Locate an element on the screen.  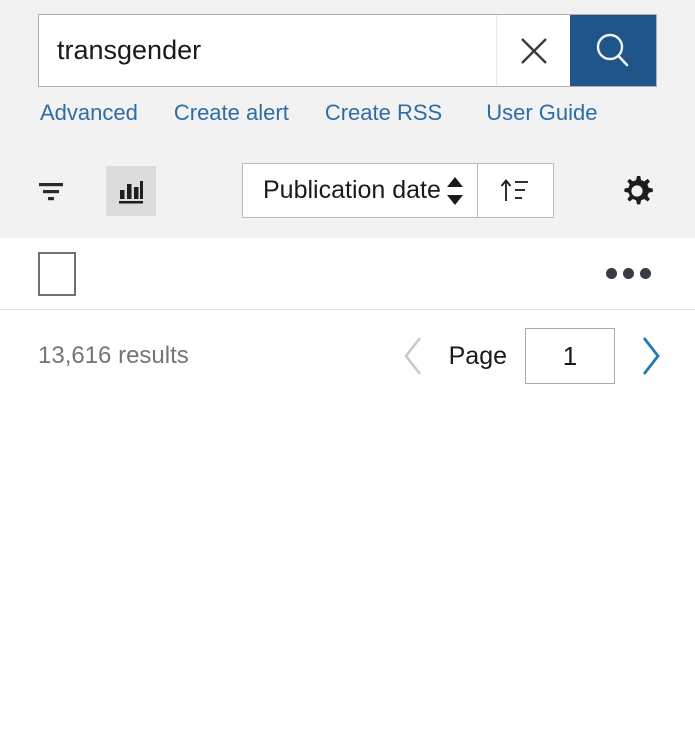
chevron-right-icon is located at coordinates (651, 356).